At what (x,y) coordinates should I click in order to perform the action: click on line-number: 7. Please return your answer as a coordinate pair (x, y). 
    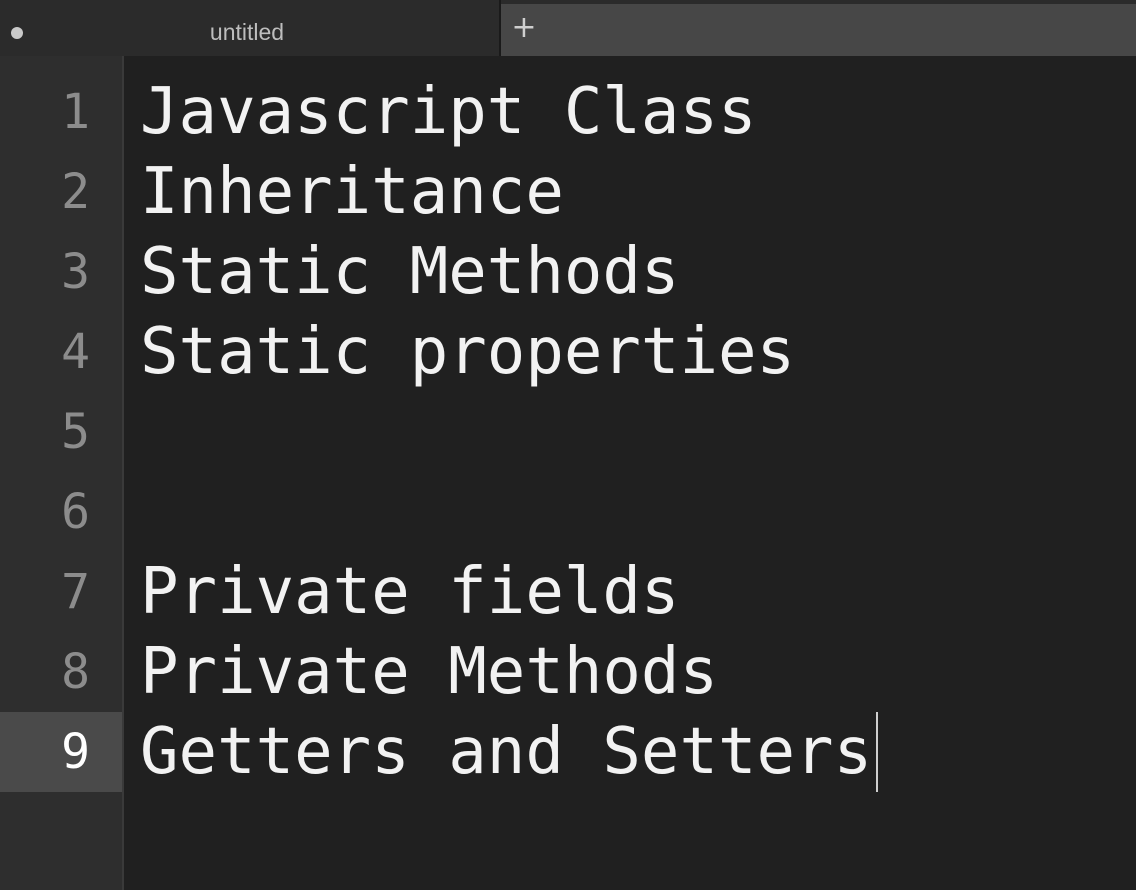
    Looking at the image, I should click on (75, 592).